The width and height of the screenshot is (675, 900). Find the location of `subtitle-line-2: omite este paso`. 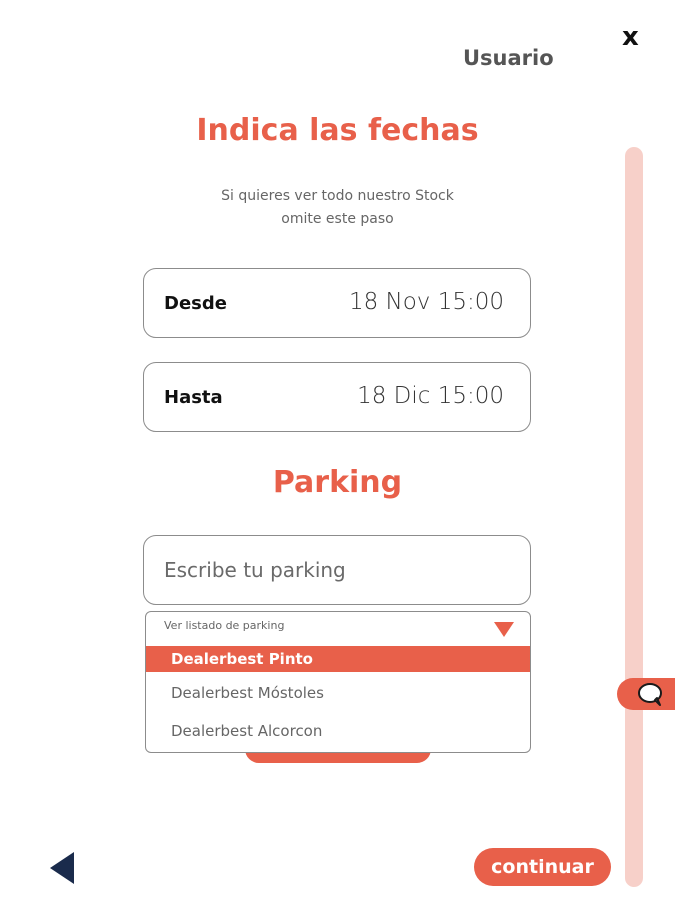

subtitle-line-2: omite este paso is located at coordinates (337, 219).